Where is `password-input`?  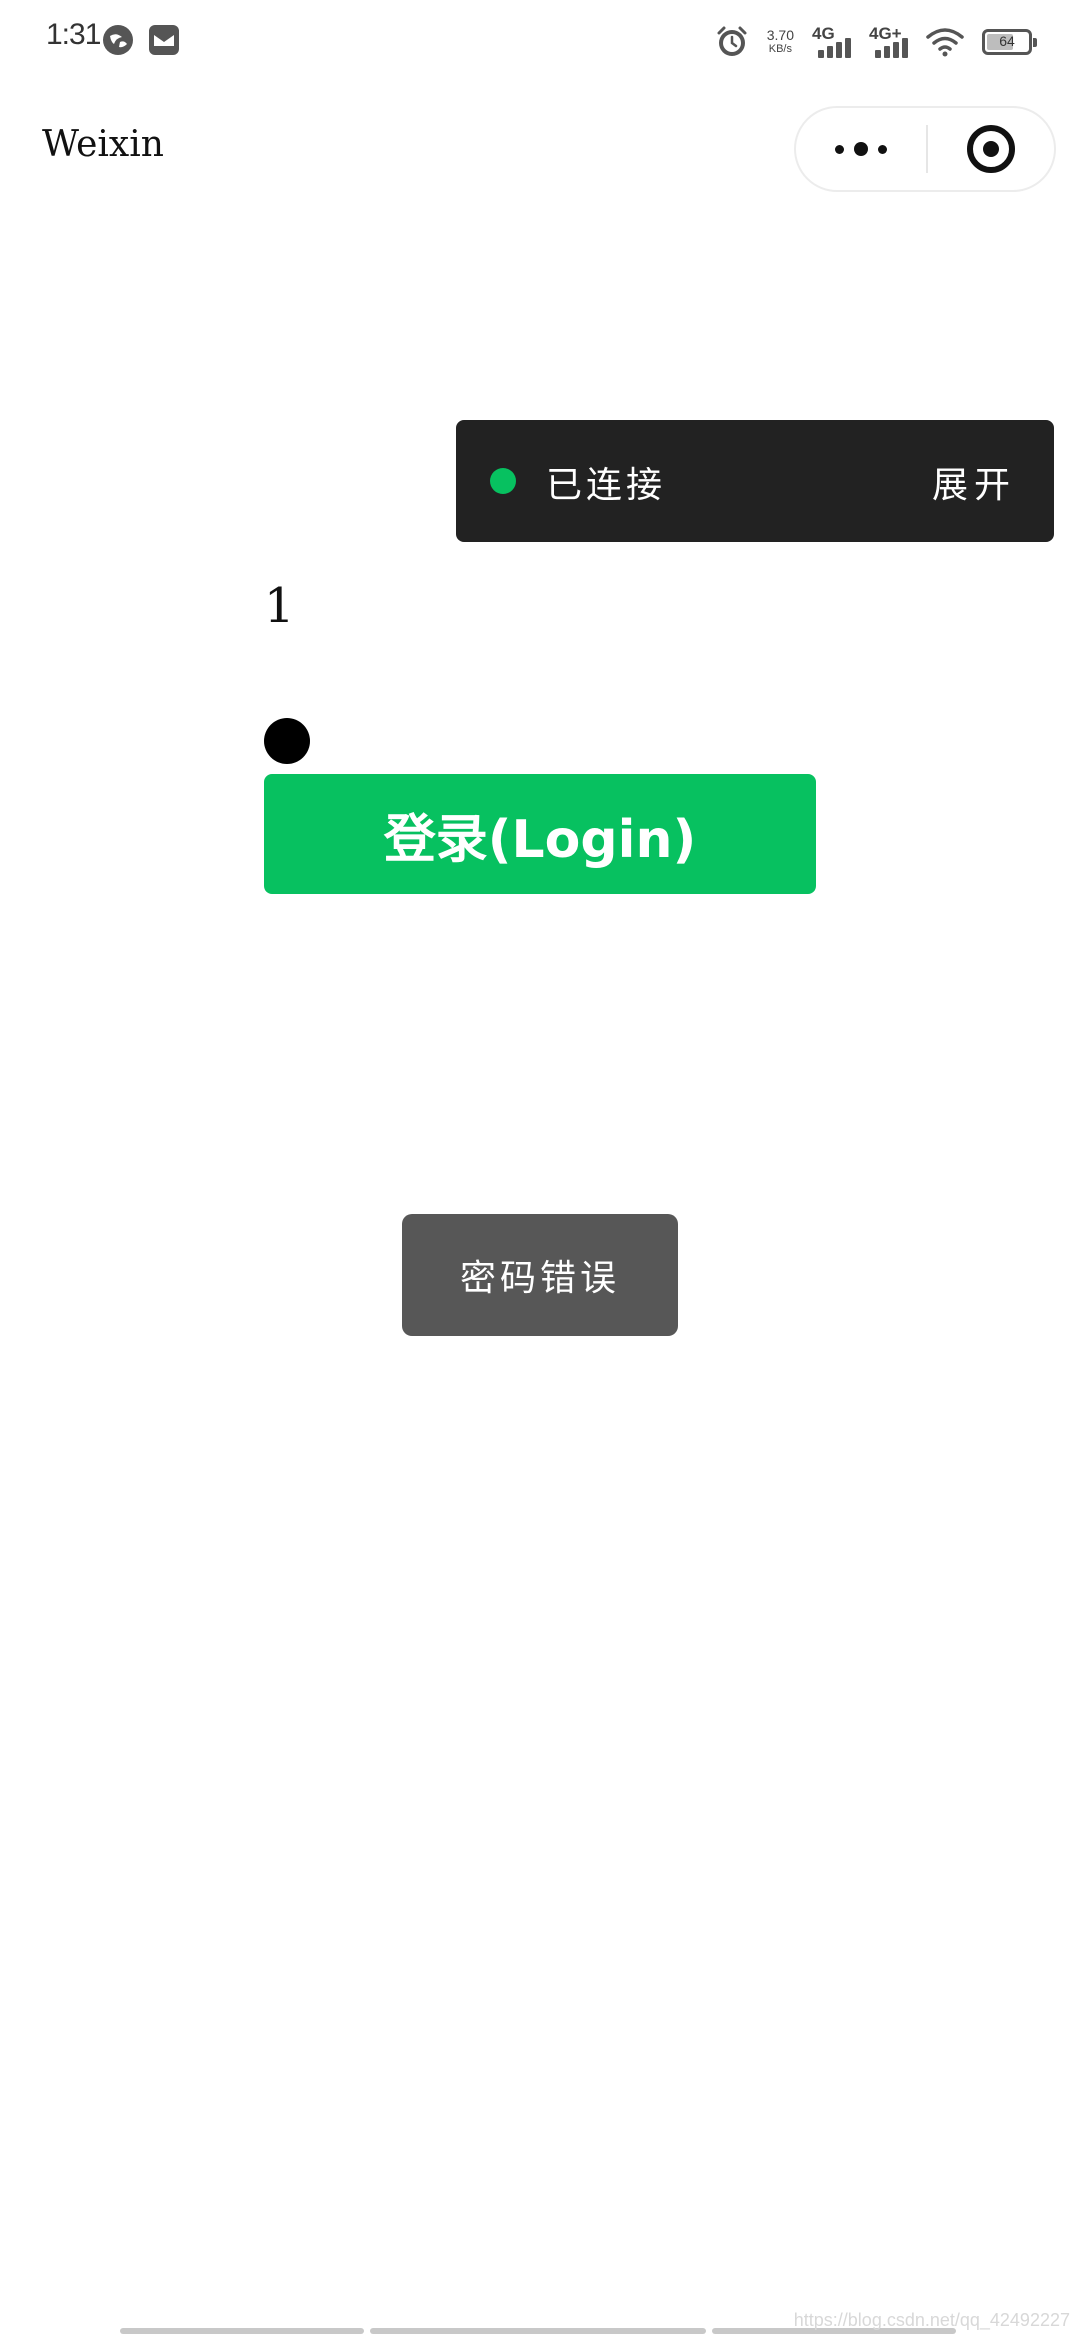 password-input is located at coordinates (287, 741).